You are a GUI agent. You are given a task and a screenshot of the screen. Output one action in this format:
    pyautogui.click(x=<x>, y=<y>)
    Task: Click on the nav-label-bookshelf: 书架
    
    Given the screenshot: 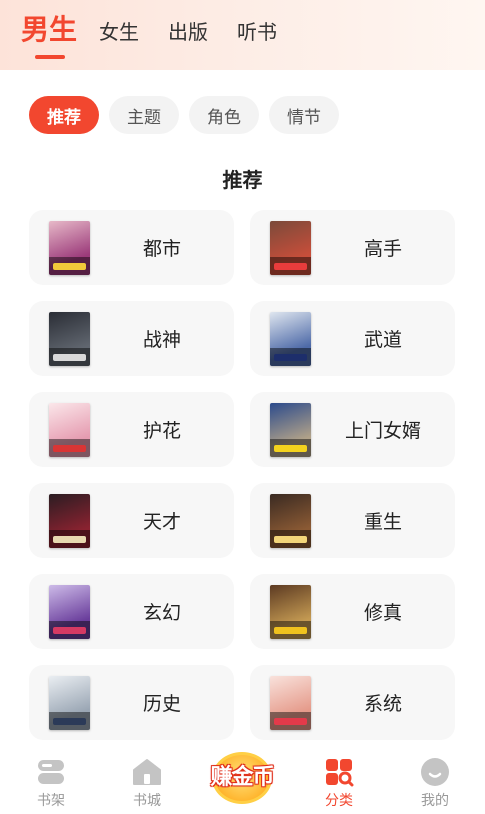 What is the action you would take?
    pyautogui.click(x=51, y=801)
    